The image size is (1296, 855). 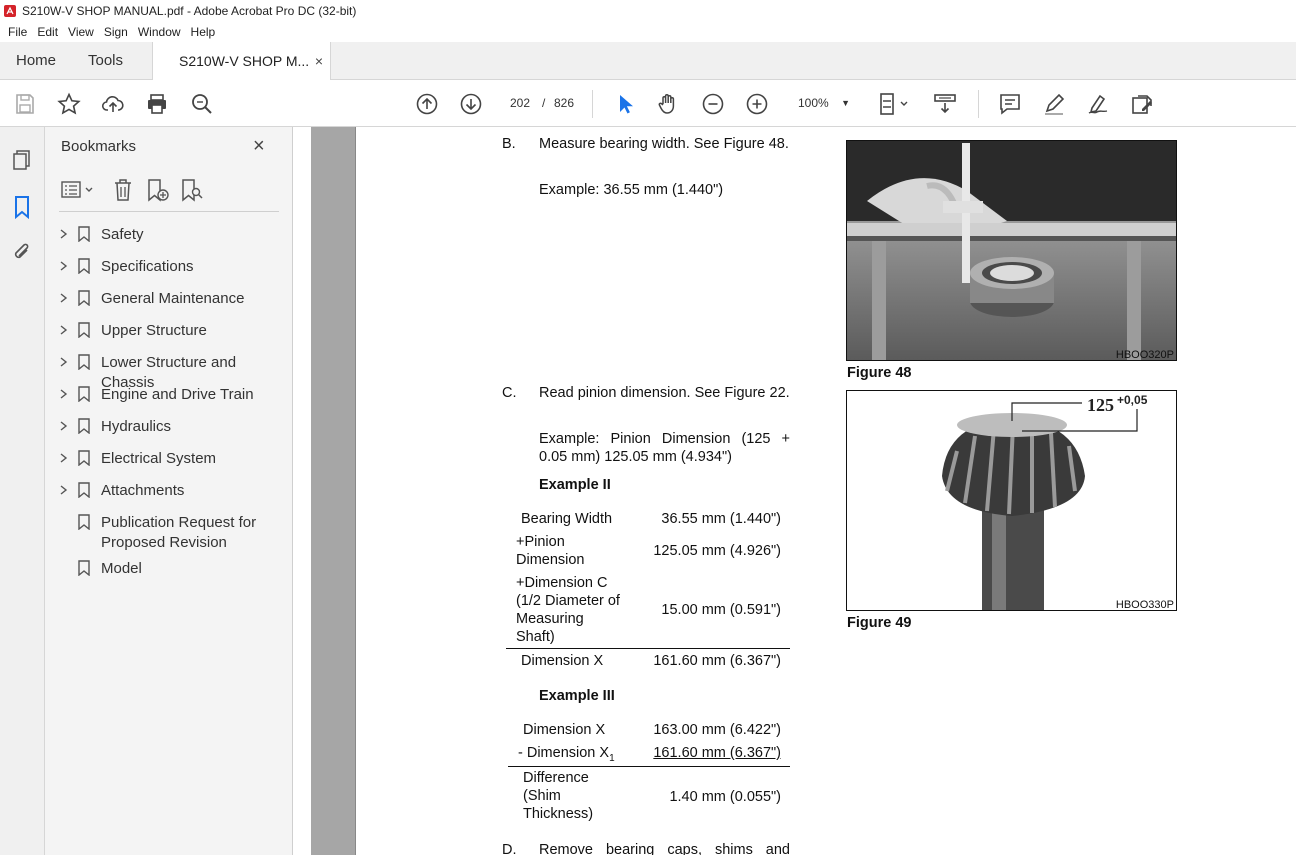 I want to click on figure-49-caption: Figure 49, so click(x=879, y=623).